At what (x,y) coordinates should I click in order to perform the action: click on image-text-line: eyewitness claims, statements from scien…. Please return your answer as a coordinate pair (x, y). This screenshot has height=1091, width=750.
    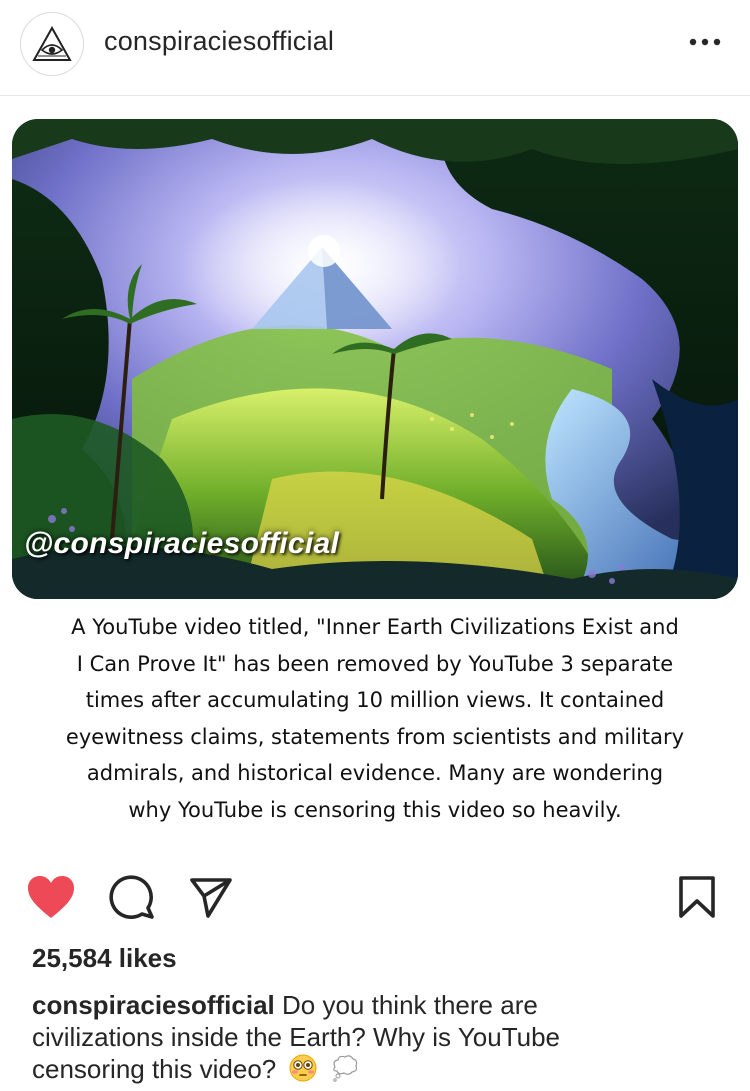
    Looking at the image, I should click on (375, 736).